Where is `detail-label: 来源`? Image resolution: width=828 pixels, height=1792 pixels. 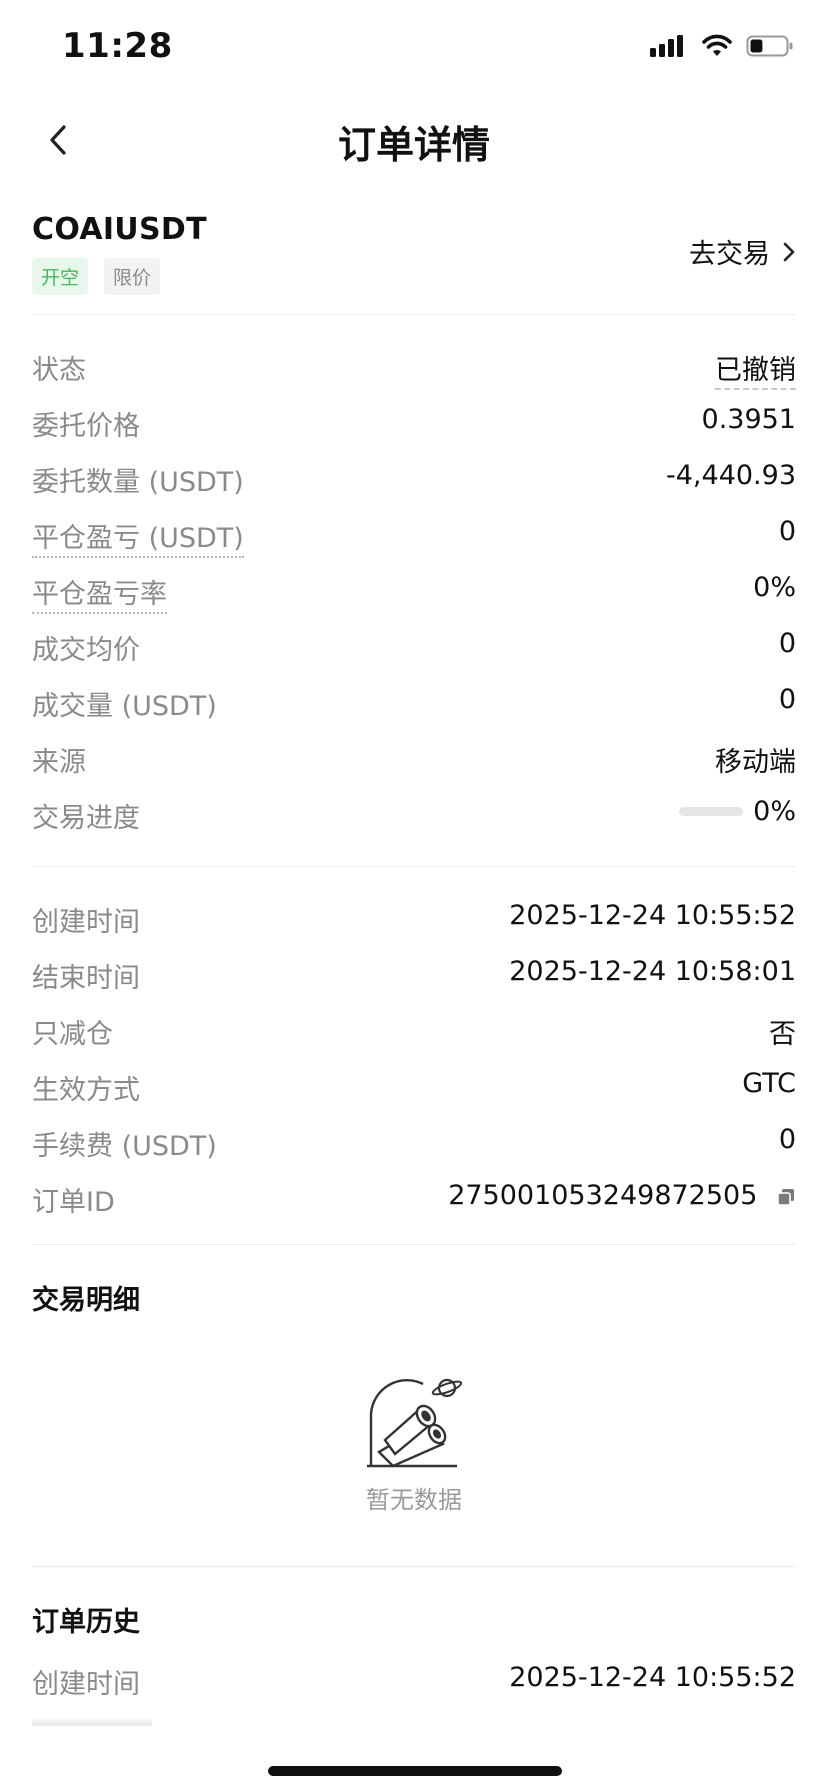
detail-label: 来源 is located at coordinates (59, 762).